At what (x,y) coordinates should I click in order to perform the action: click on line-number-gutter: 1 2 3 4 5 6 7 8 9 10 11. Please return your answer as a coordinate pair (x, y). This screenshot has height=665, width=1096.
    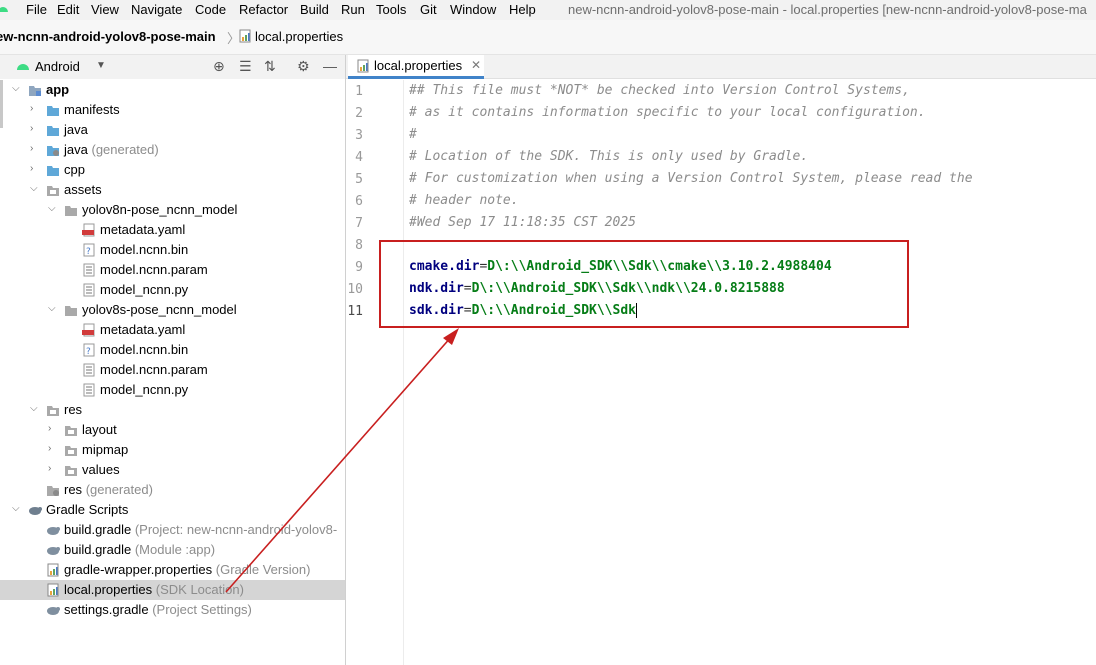
    Looking at the image, I should click on (375, 372).